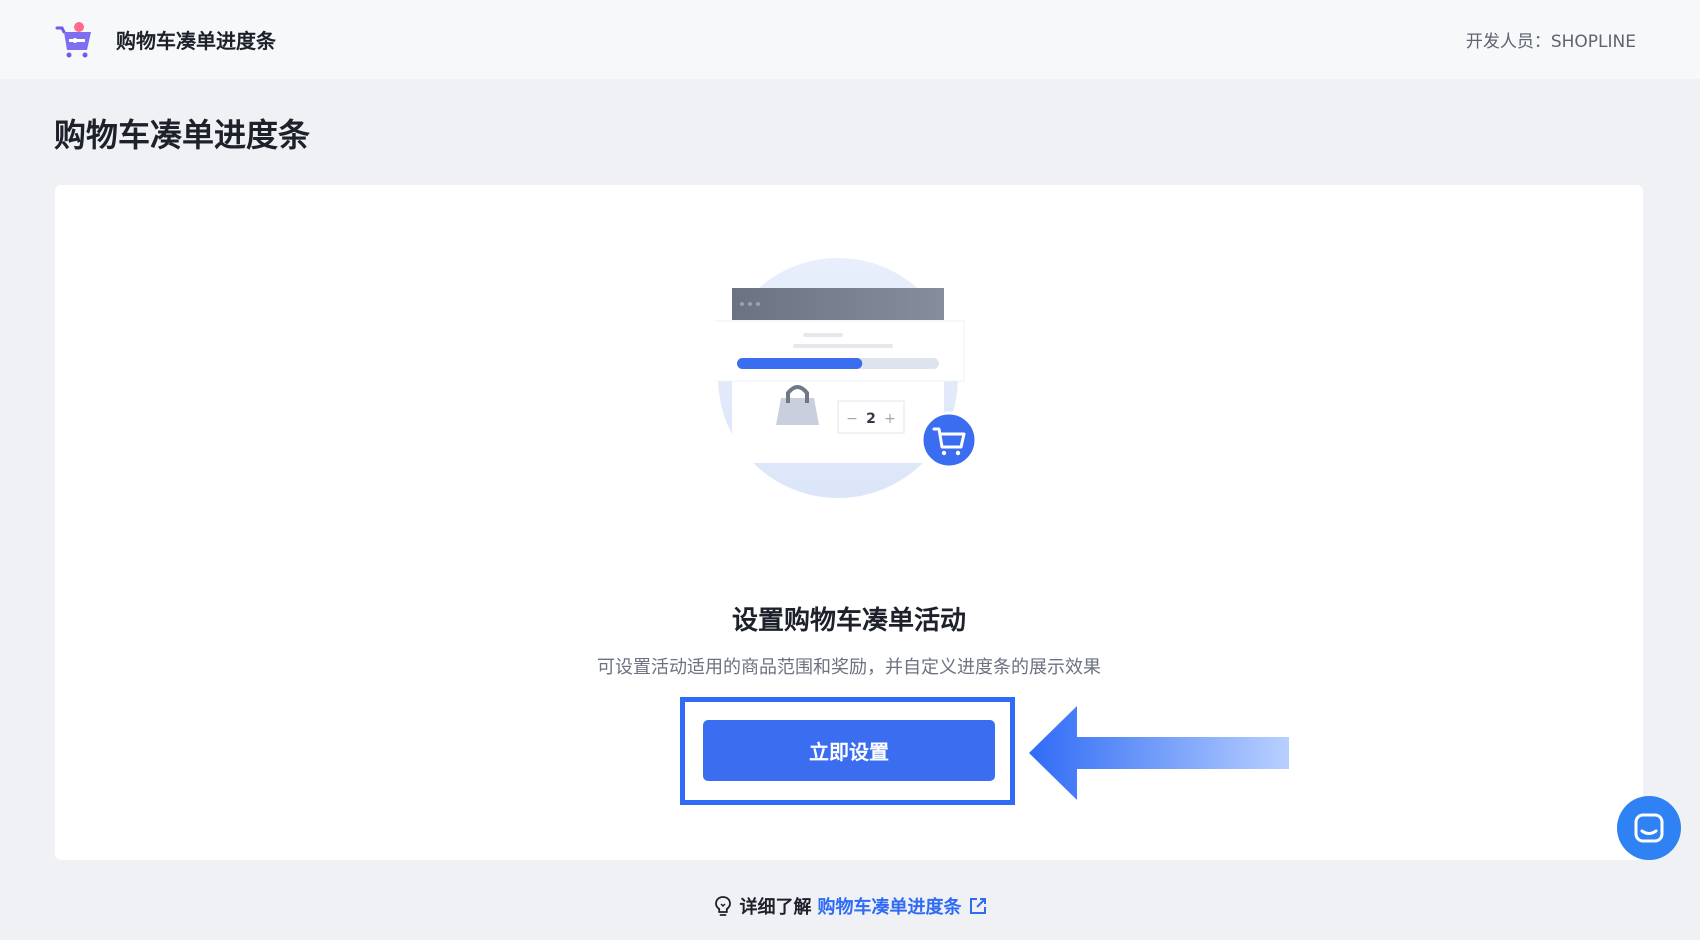 The width and height of the screenshot is (1700, 940). Describe the element at coordinates (890, 419) in the screenshot. I see `illustration-plus: +` at that location.